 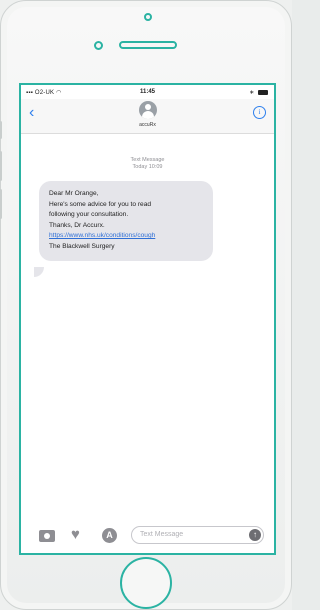 I want to click on conversation-header: ‹ accuRx i, so click(x=147, y=116).